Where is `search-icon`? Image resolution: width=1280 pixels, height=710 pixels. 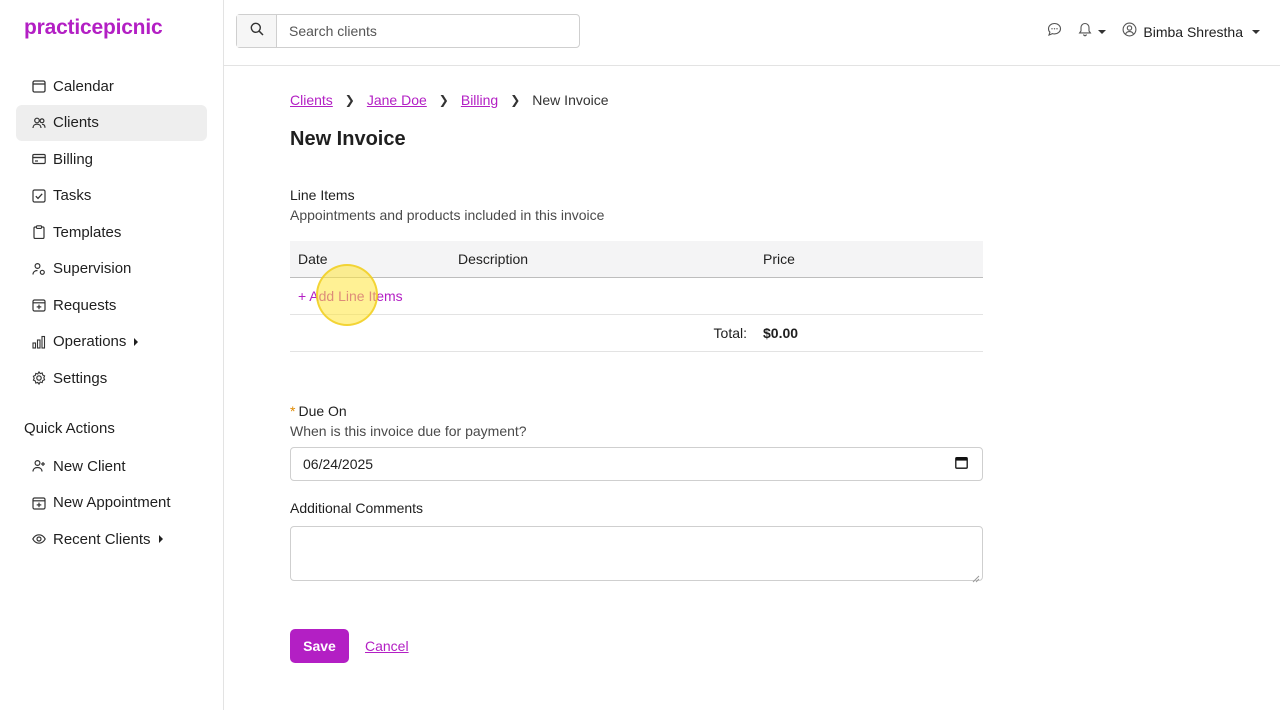
search-icon is located at coordinates (257, 31).